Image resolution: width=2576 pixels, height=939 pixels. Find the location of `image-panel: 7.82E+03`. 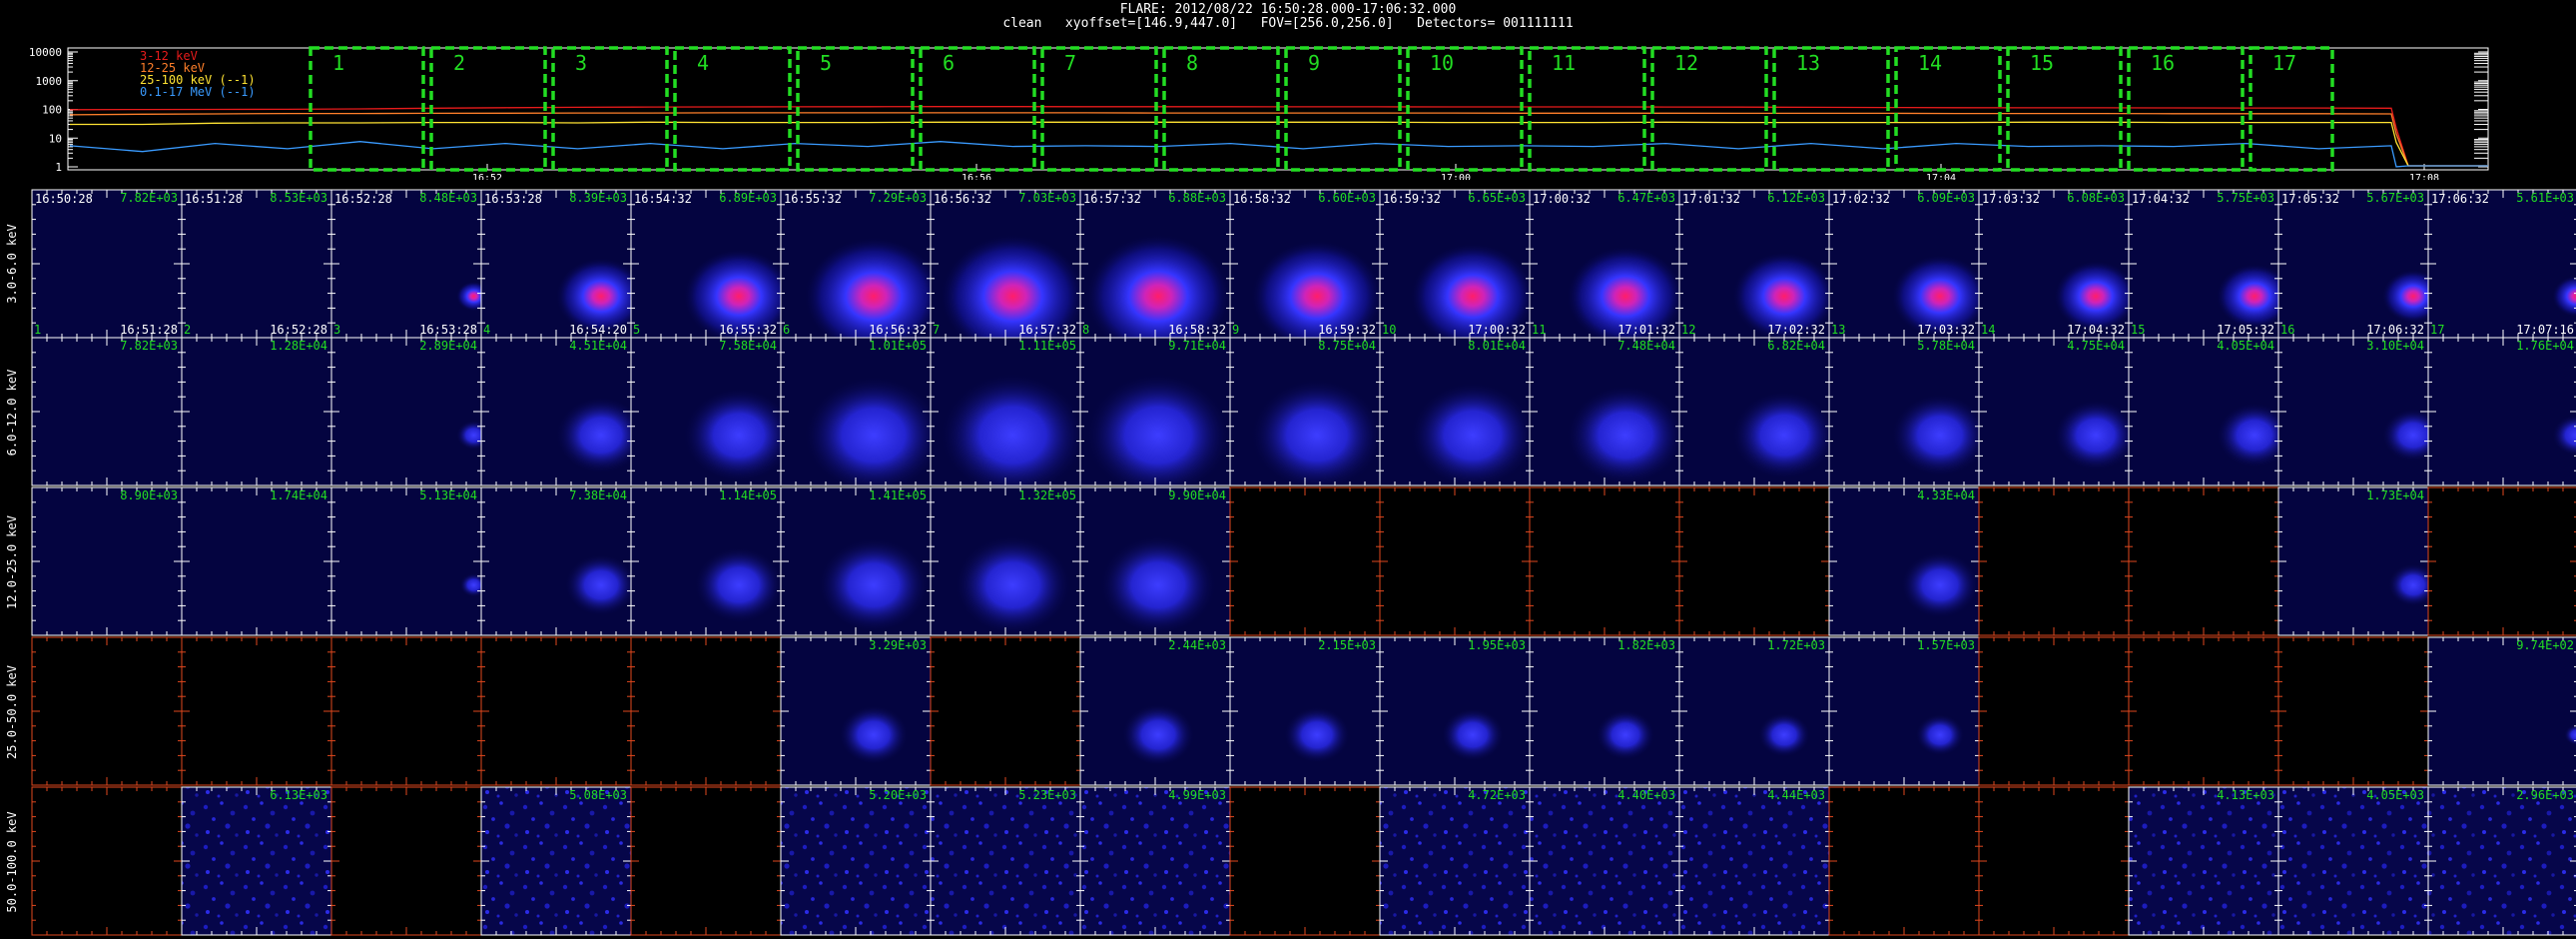

image-panel: 7.82E+03 is located at coordinates (107, 411).